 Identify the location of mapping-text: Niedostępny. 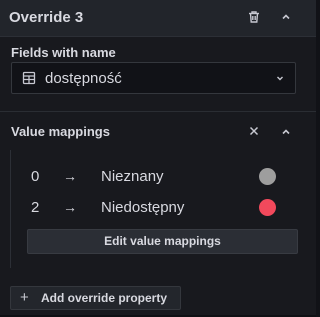
(143, 207).